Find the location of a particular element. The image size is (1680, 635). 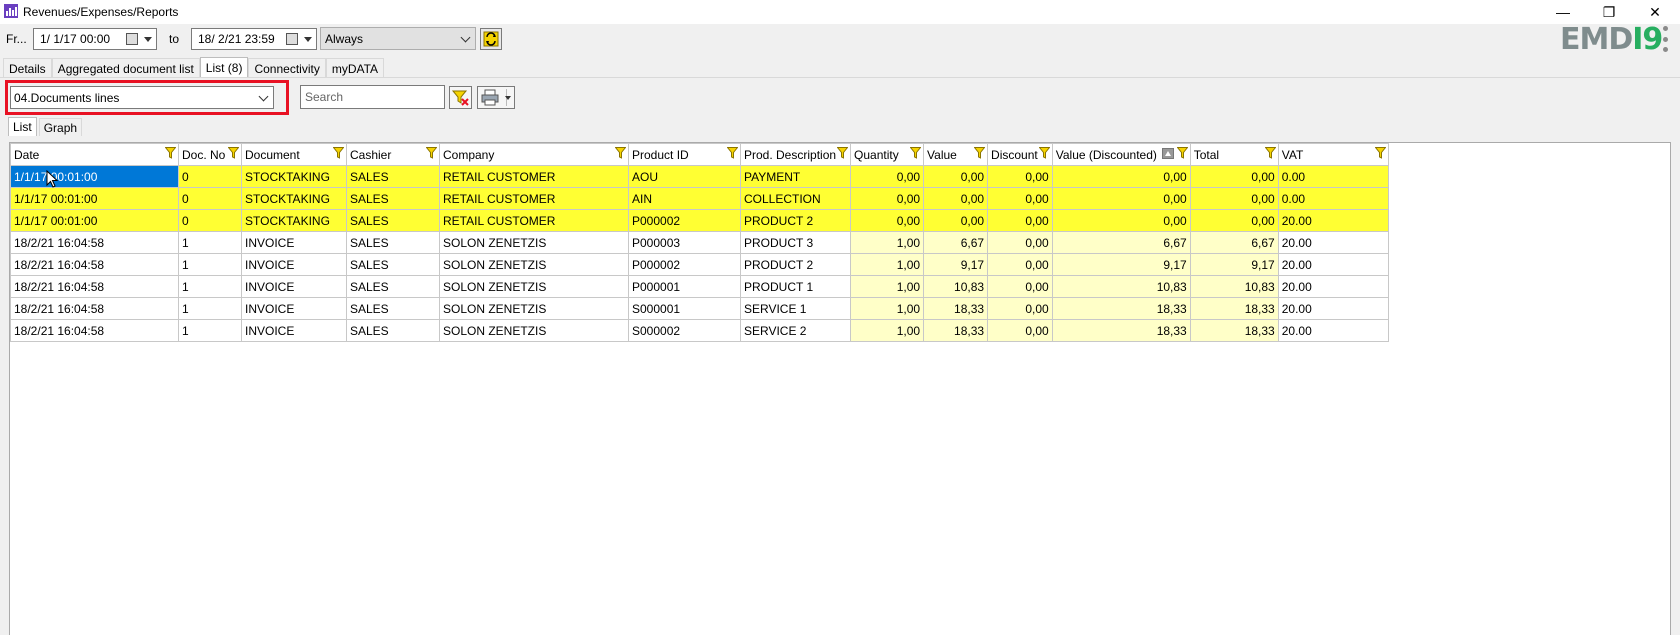

tab-aggregated-document-list: Aggregated document list is located at coordinates (125, 68).